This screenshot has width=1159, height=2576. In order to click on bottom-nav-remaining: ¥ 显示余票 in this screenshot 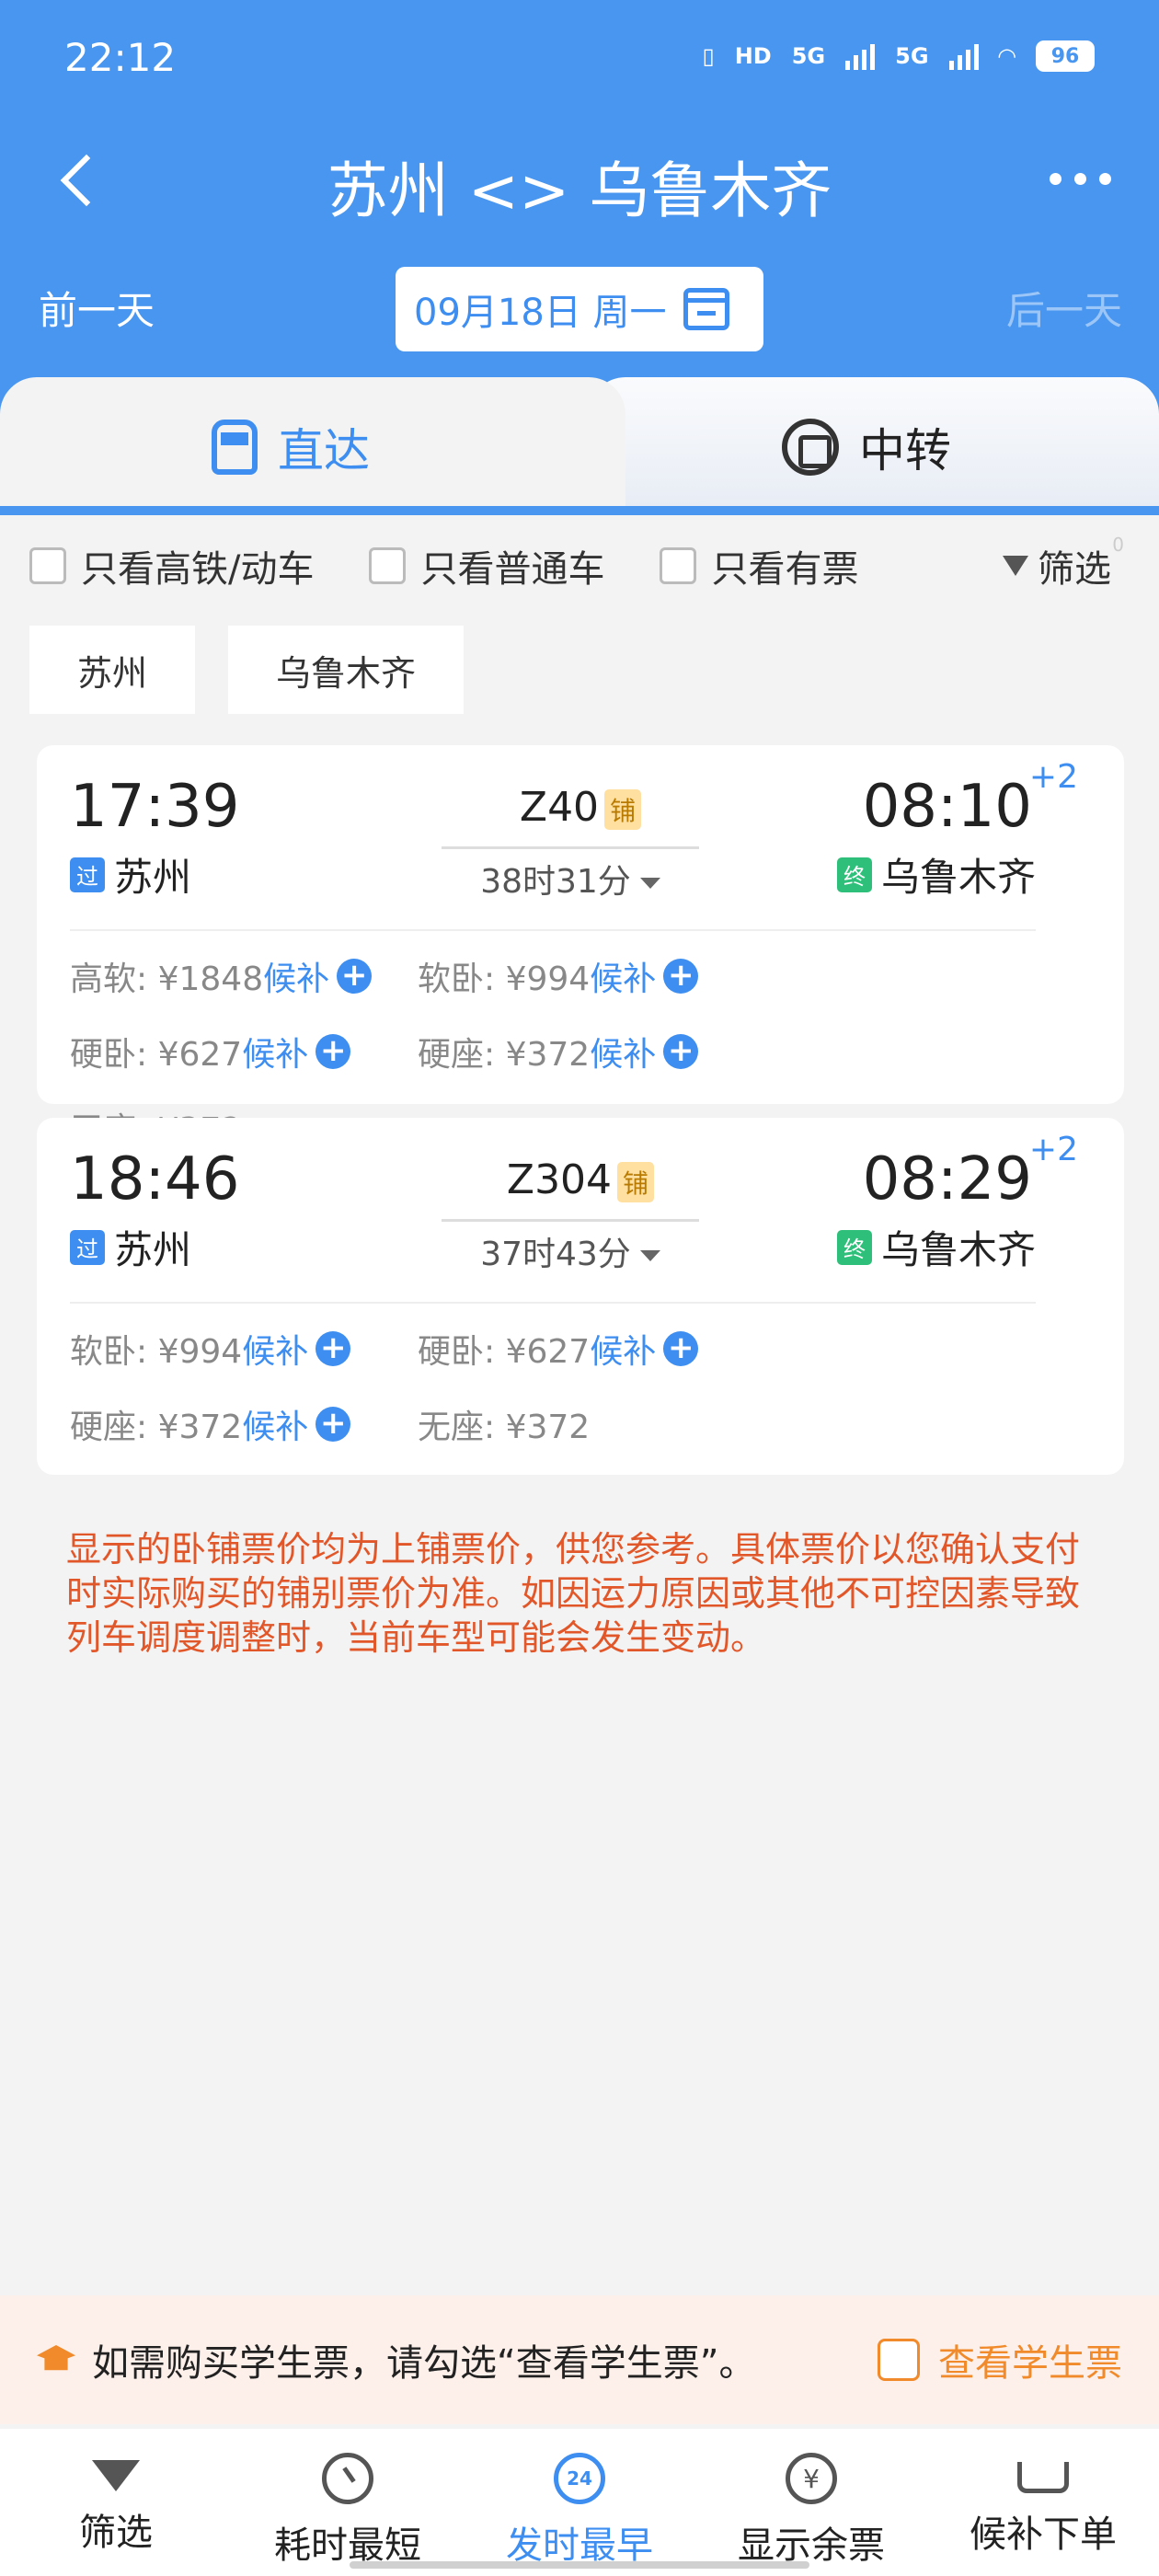, I will do `click(811, 2502)`.